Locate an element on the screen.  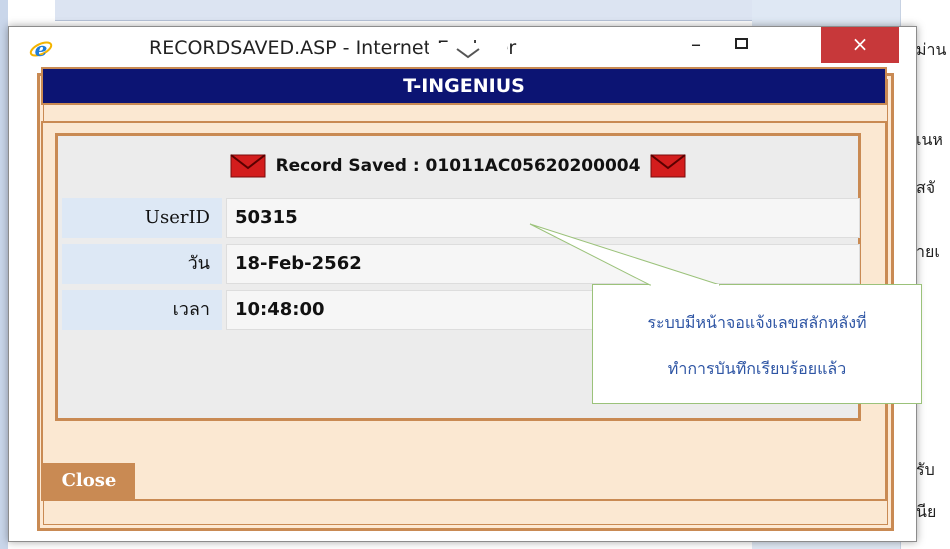
record-saved-line: Record Saved : 01011AC05620200004 is located at coordinates (458, 166).